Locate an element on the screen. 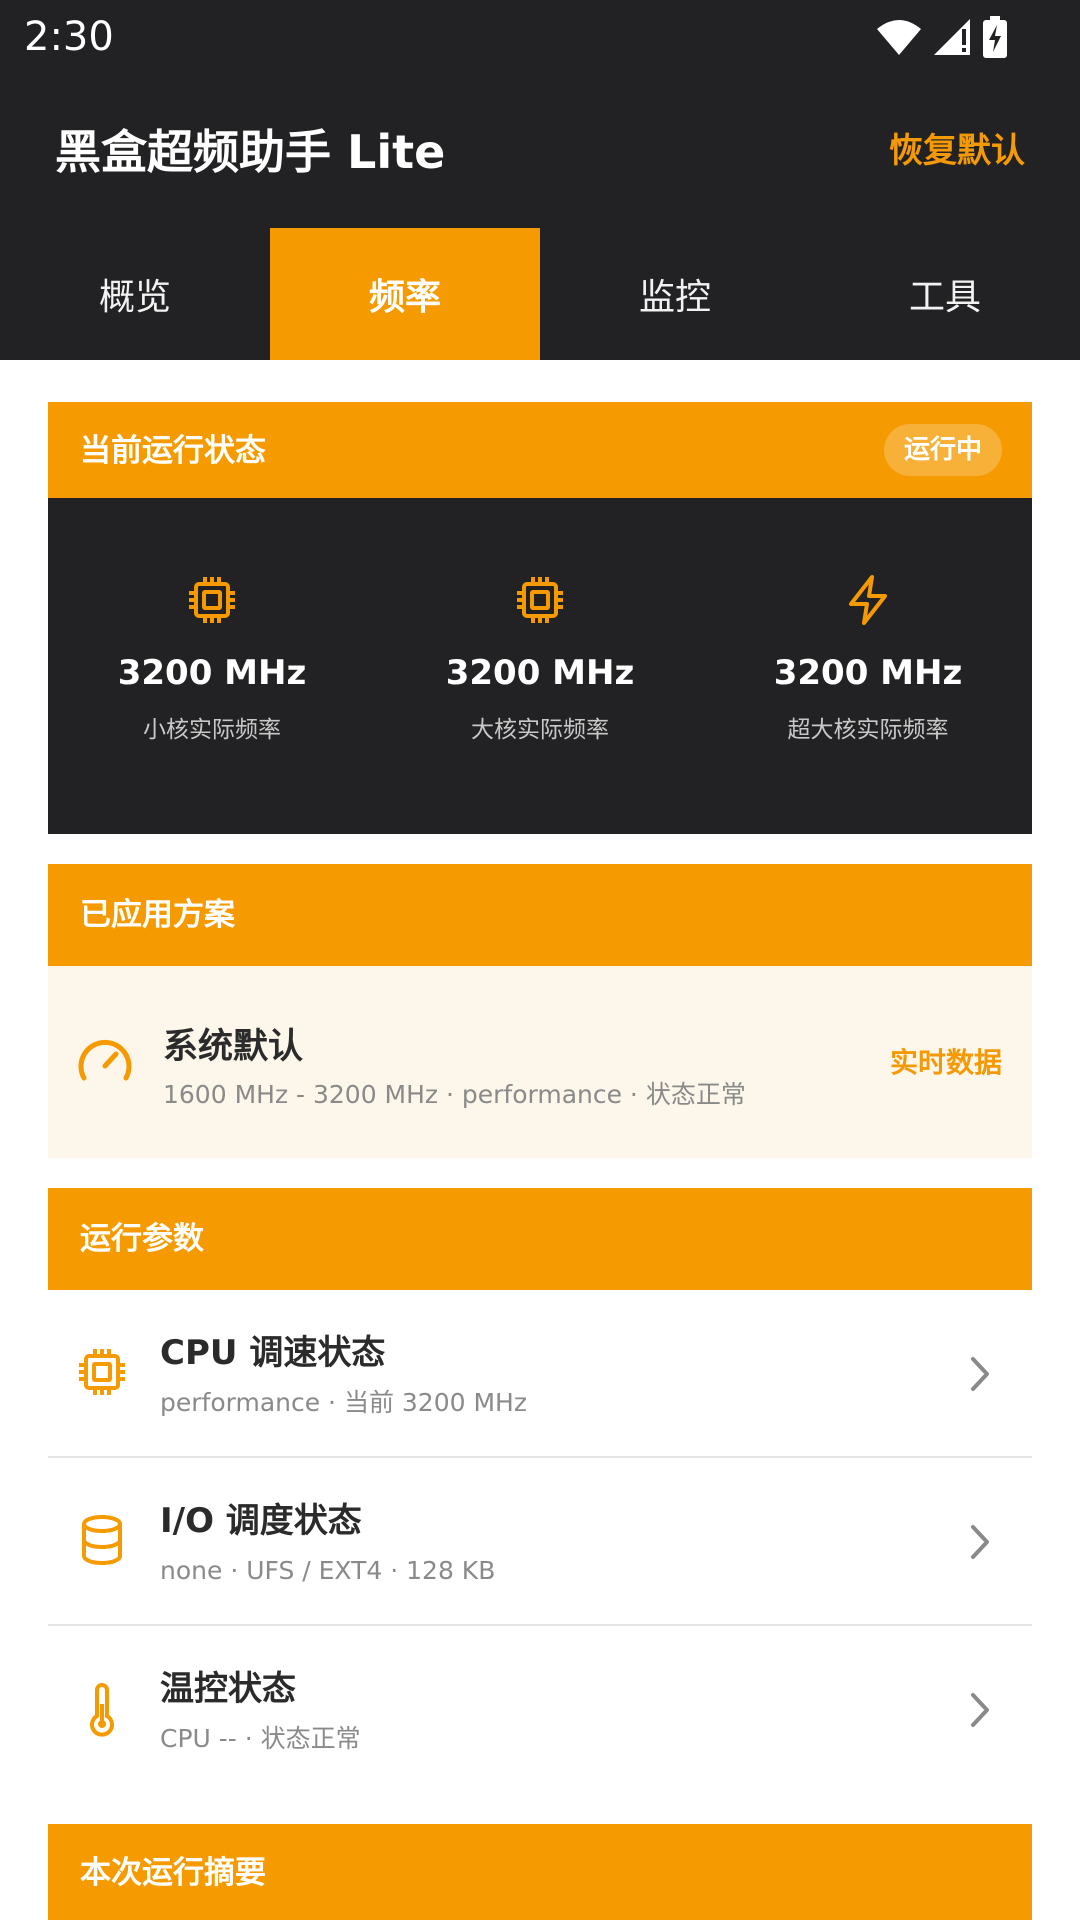 Image resolution: width=1080 pixels, height=1920 pixels. tab-monitor: 监控 is located at coordinates (675, 294).